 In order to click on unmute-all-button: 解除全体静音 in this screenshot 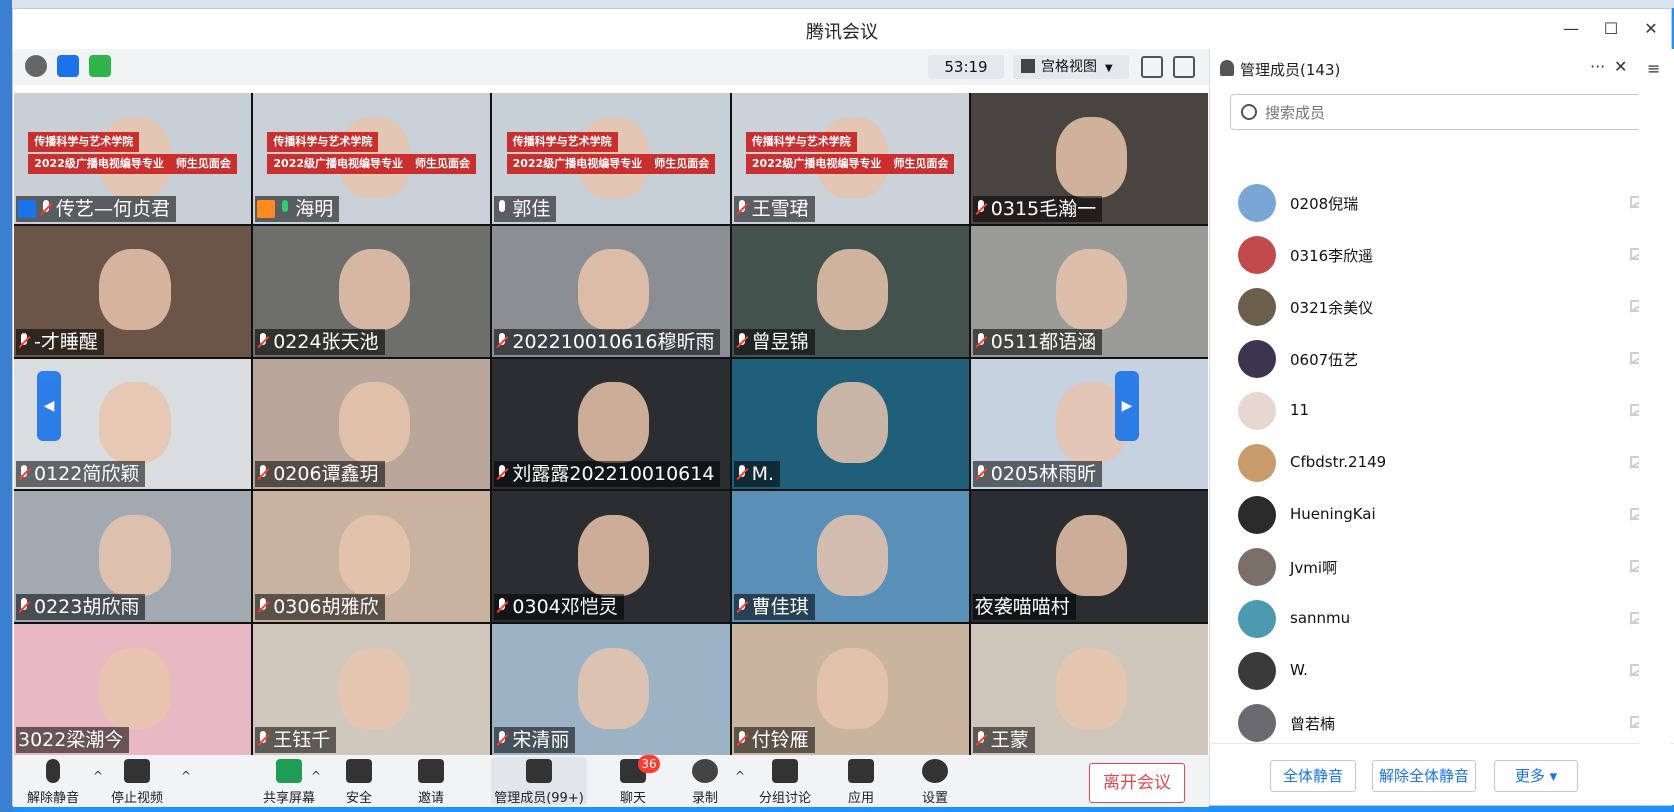, I will do `click(1424, 776)`.